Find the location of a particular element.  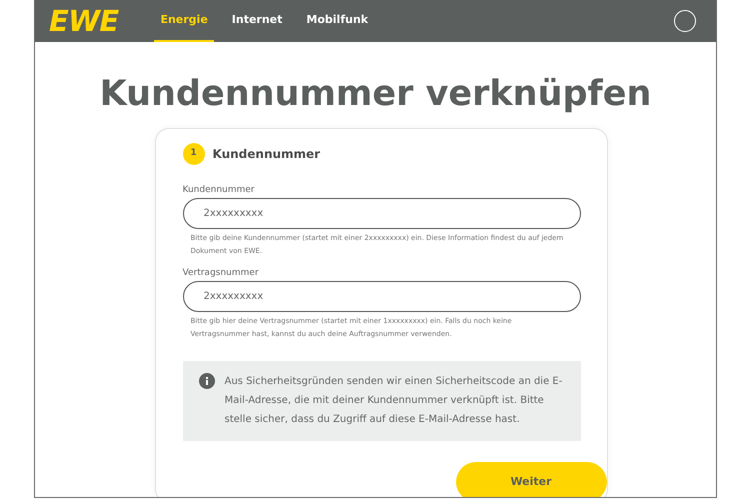

field-label: Kundennummer is located at coordinates (219, 190).